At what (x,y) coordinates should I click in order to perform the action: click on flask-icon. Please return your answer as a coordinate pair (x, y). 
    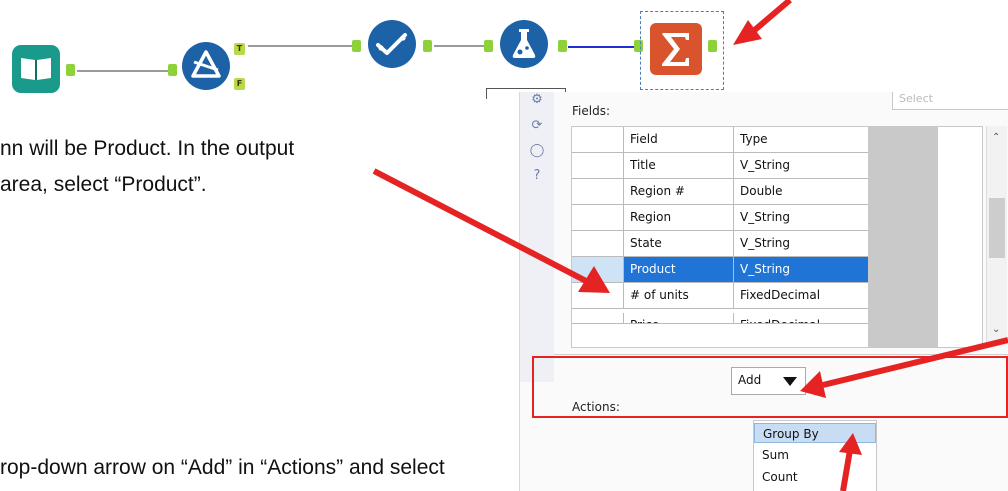
    Looking at the image, I should click on (524, 44).